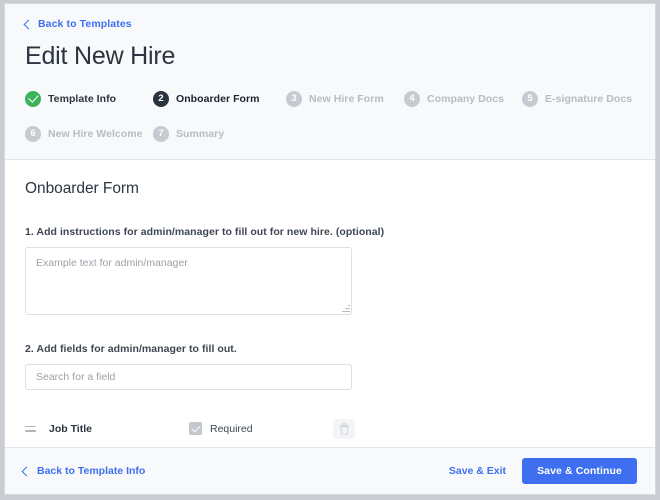  I want to click on stepper-step-label: E-signature Docs, so click(589, 98).